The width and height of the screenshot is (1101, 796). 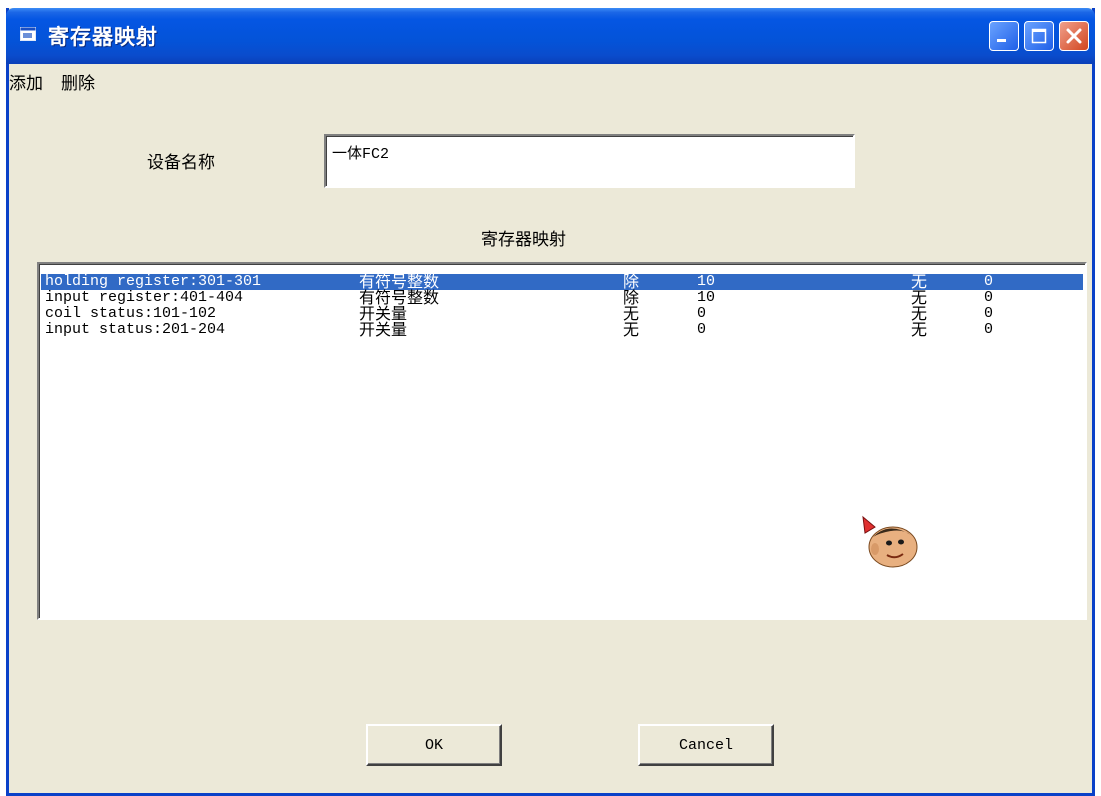 I want to click on data-type: 开关量, so click(x=383, y=329).